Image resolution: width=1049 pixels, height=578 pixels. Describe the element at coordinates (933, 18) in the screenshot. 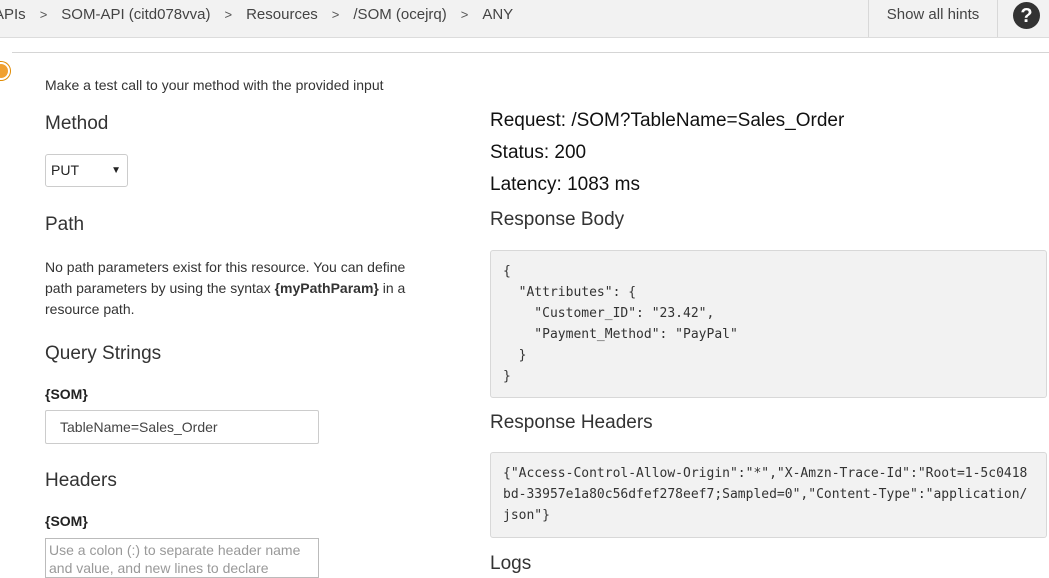

I see `show-all-hints-button: Show all hints` at that location.